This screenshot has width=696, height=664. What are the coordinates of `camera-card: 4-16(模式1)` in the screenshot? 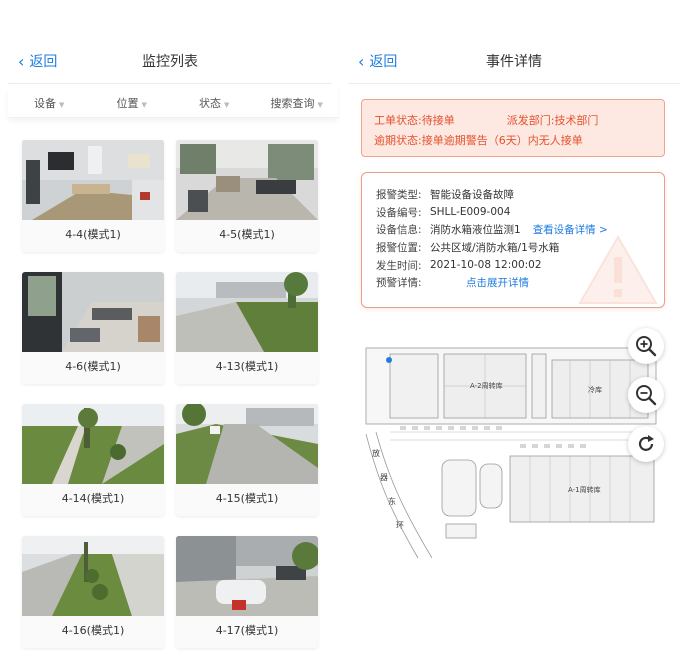 It's located at (93, 592).